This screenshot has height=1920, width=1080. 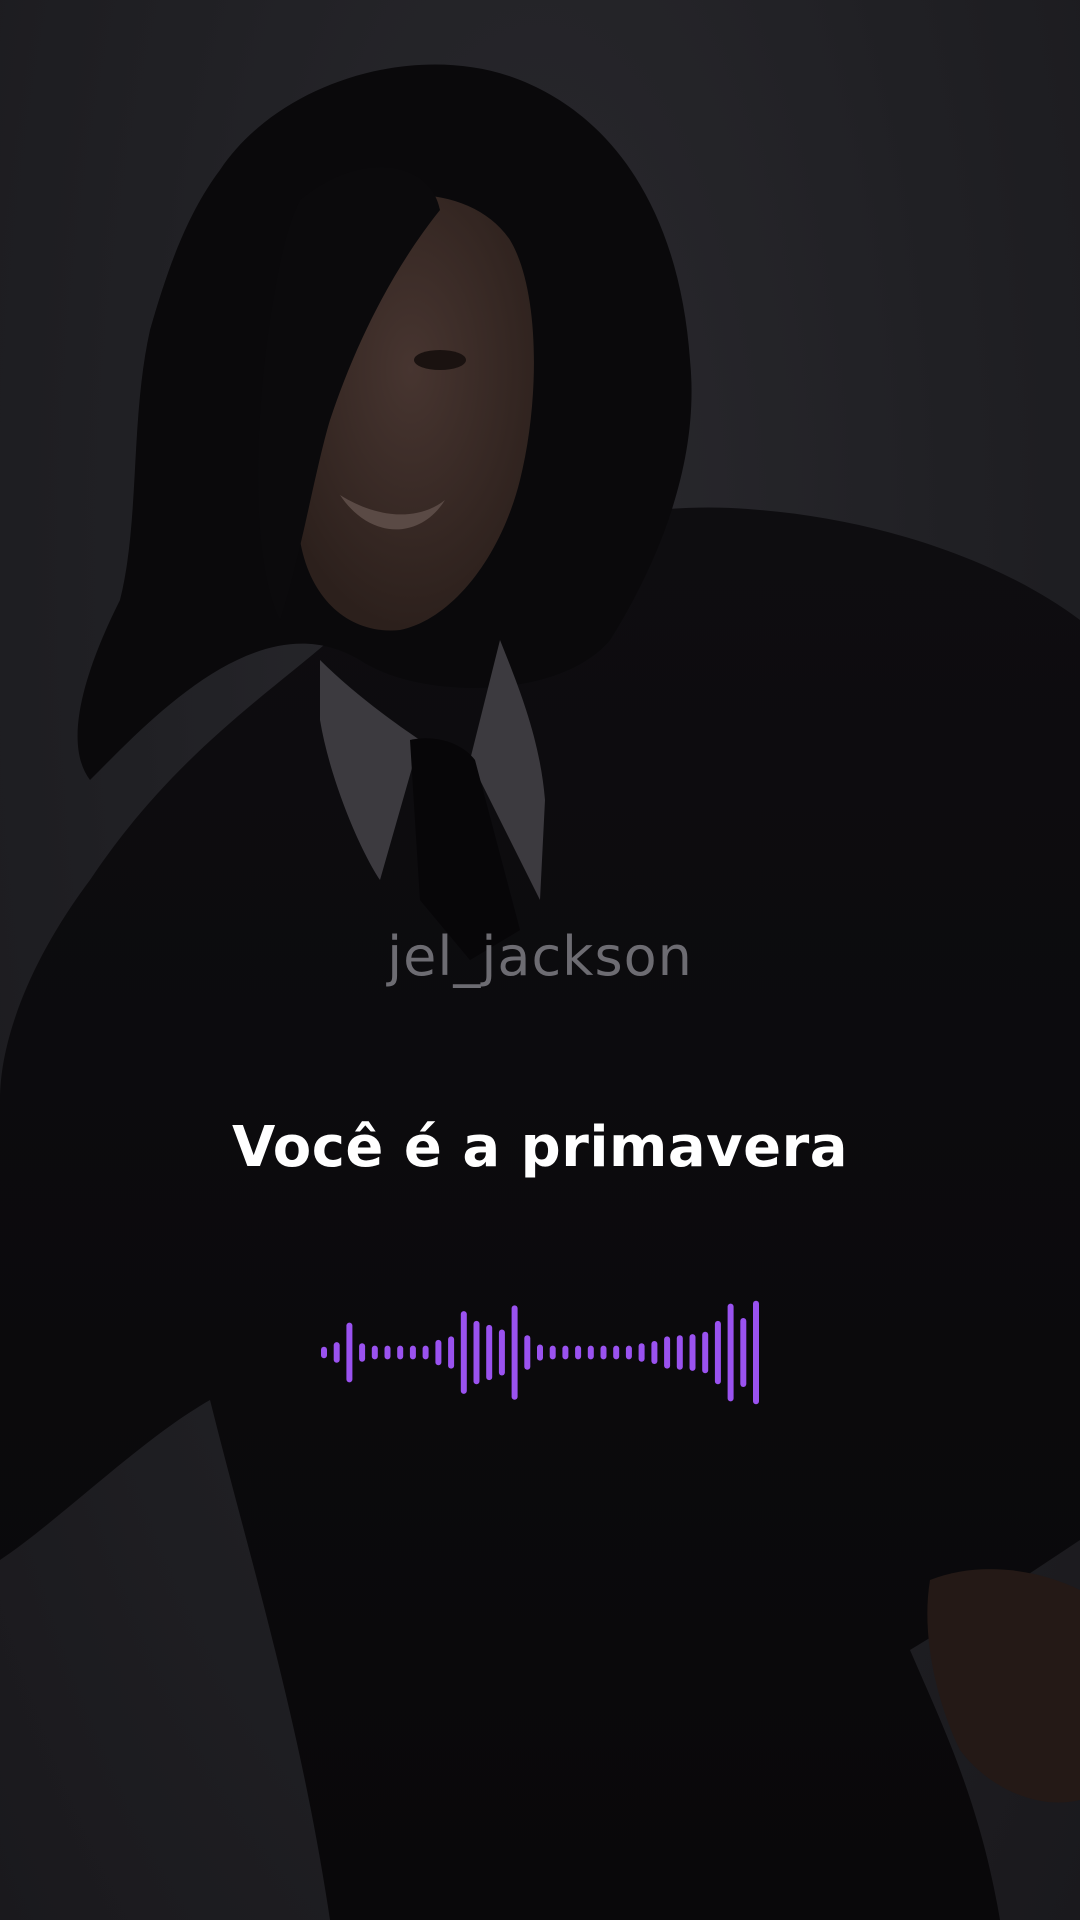 What do you see at coordinates (540, 956) in the screenshot?
I see `watermark-username: jel_jackson` at bounding box center [540, 956].